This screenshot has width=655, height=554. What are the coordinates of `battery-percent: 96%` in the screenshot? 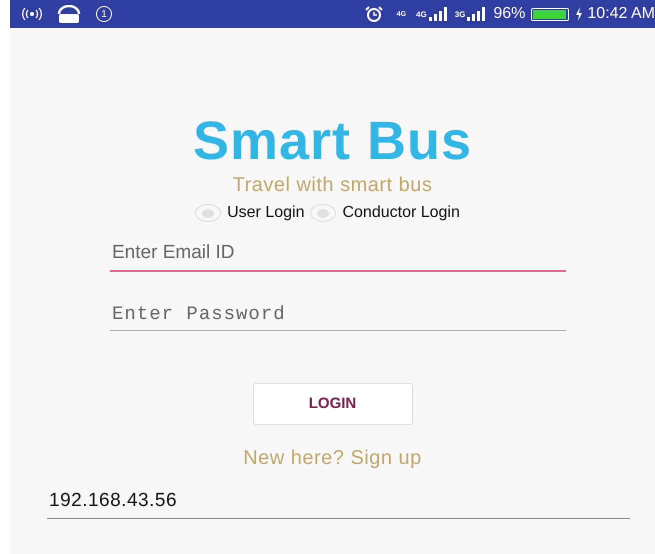 It's located at (509, 14).